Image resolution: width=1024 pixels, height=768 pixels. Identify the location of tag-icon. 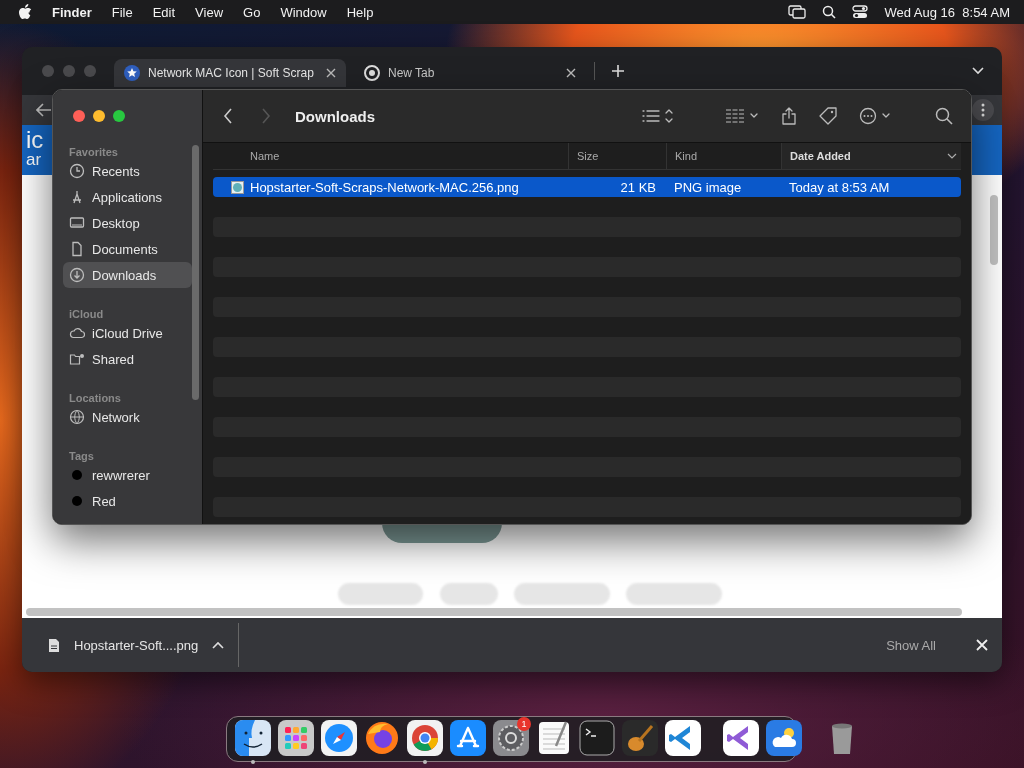
(828, 116).